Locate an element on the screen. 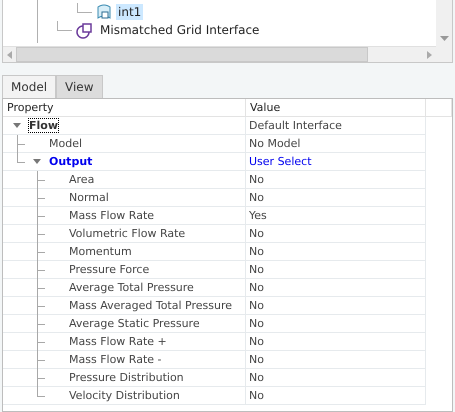  header-filler is located at coordinates (439, 108).